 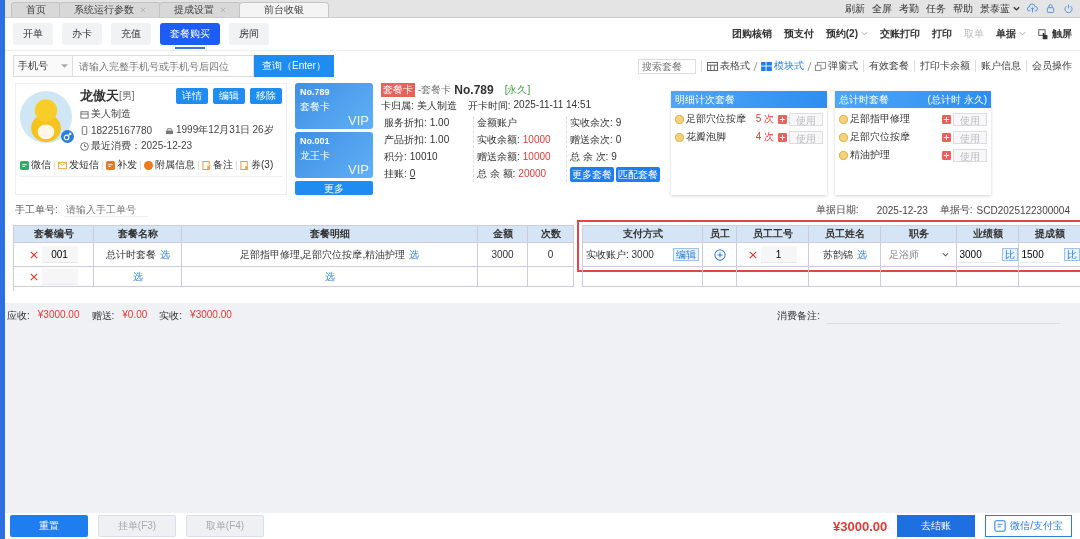 I want to click on action-tab: 充值, so click(x=131, y=34).